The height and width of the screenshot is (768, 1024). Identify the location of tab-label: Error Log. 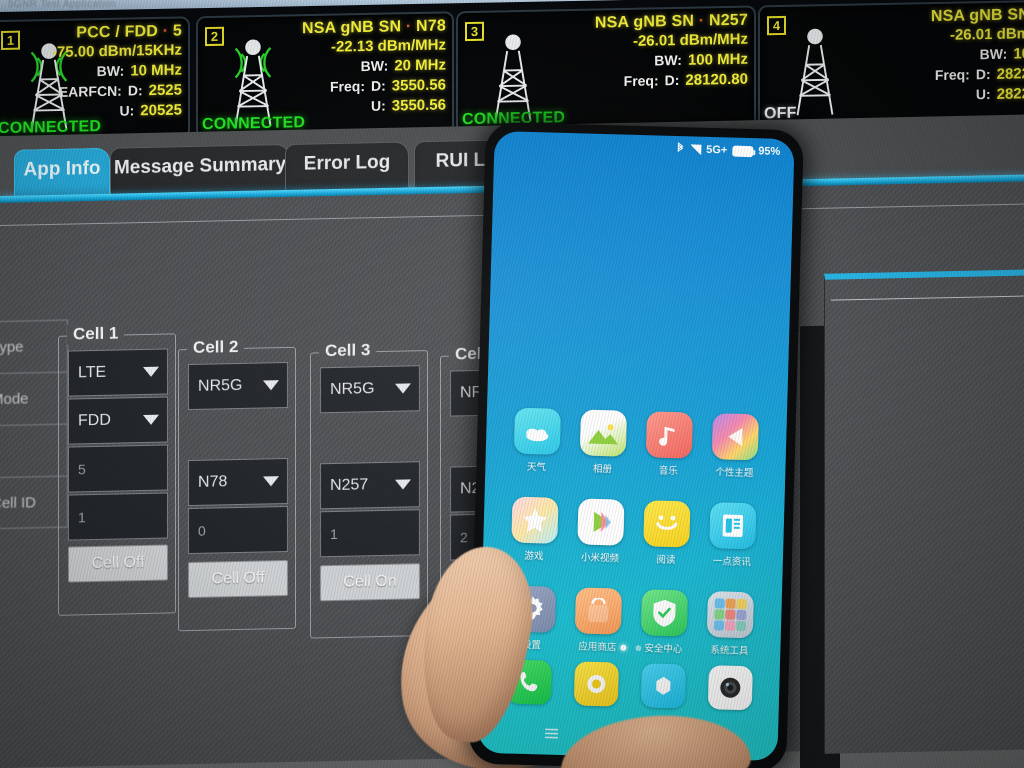
(347, 163).